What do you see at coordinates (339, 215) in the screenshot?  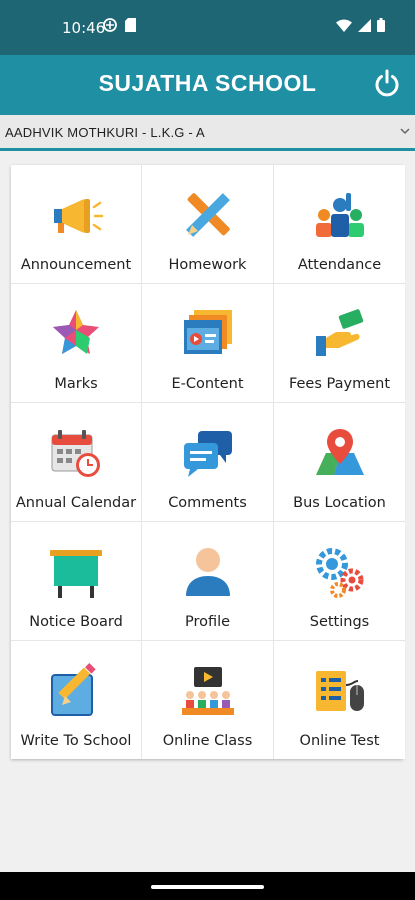 I see `attendance-icon` at bounding box center [339, 215].